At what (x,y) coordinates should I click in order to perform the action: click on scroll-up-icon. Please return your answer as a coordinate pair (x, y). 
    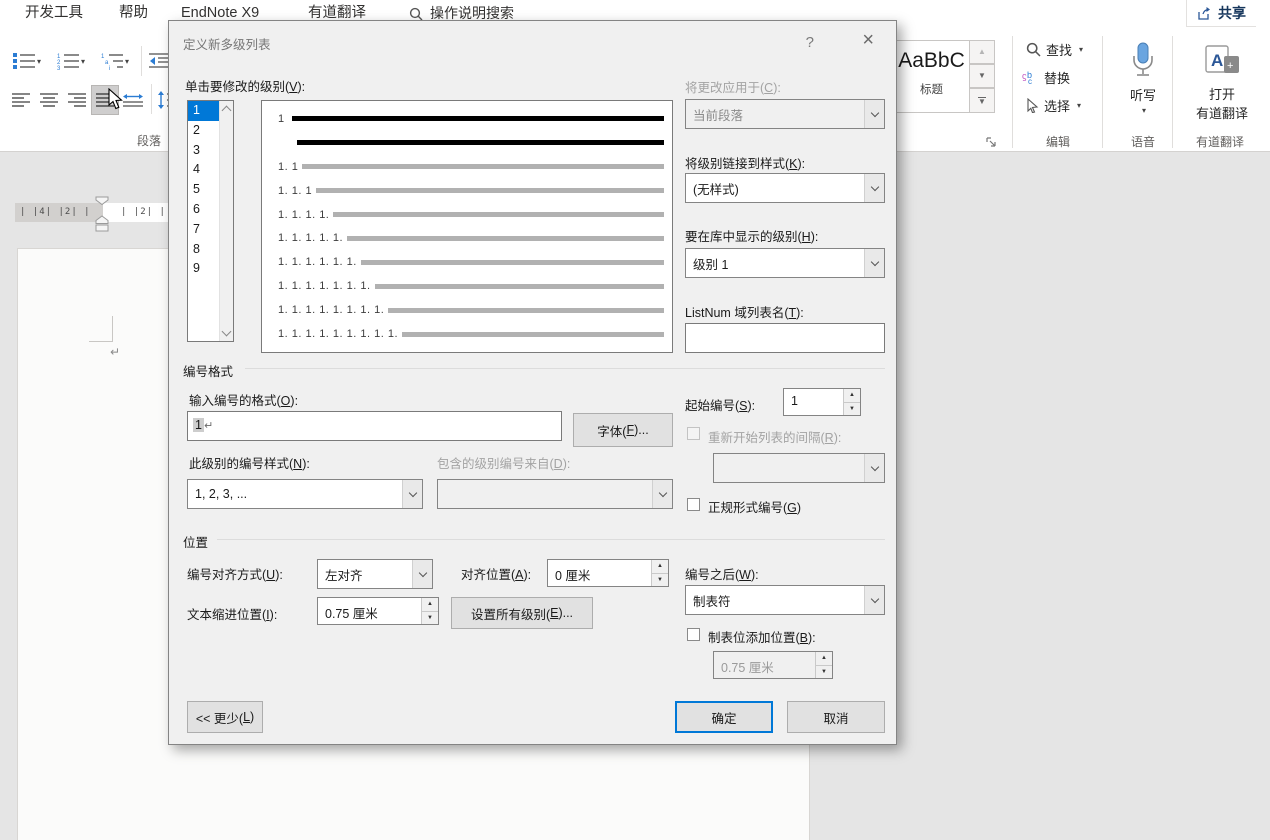
    Looking at the image, I should click on (226, 110).